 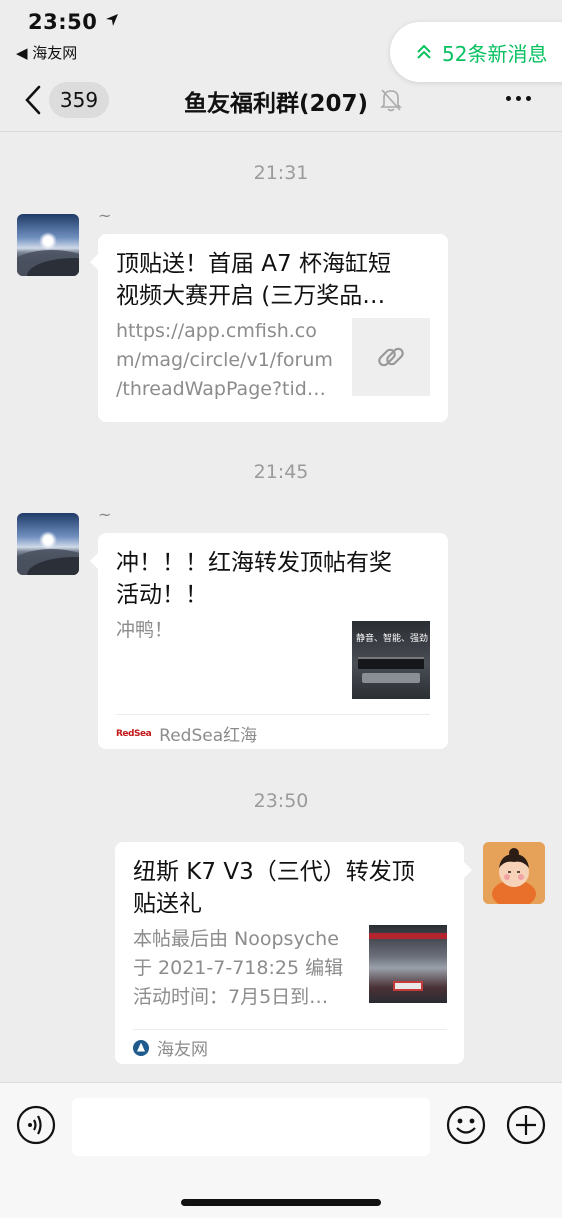 What do you see at coordinates (34, 100) in the screenshot?
I see `back-chevron-icon` at bounding box center [34, 100].